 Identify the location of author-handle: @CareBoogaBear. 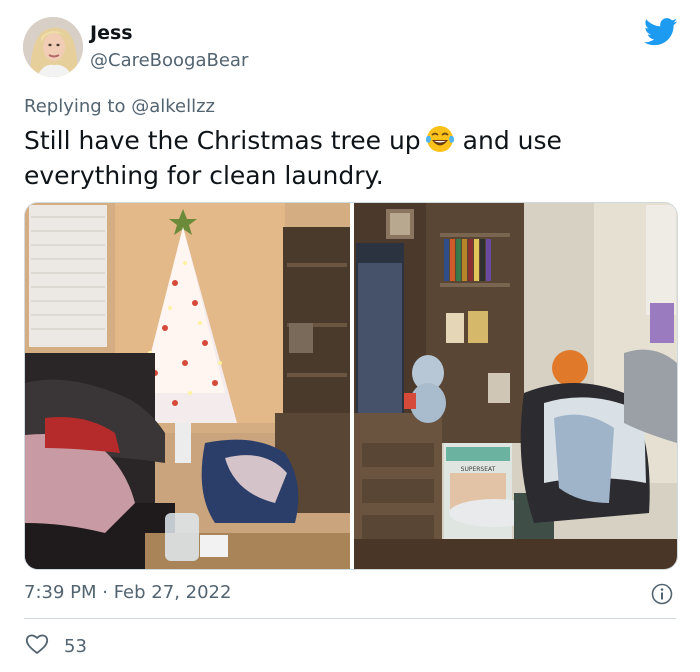
(169, 60).